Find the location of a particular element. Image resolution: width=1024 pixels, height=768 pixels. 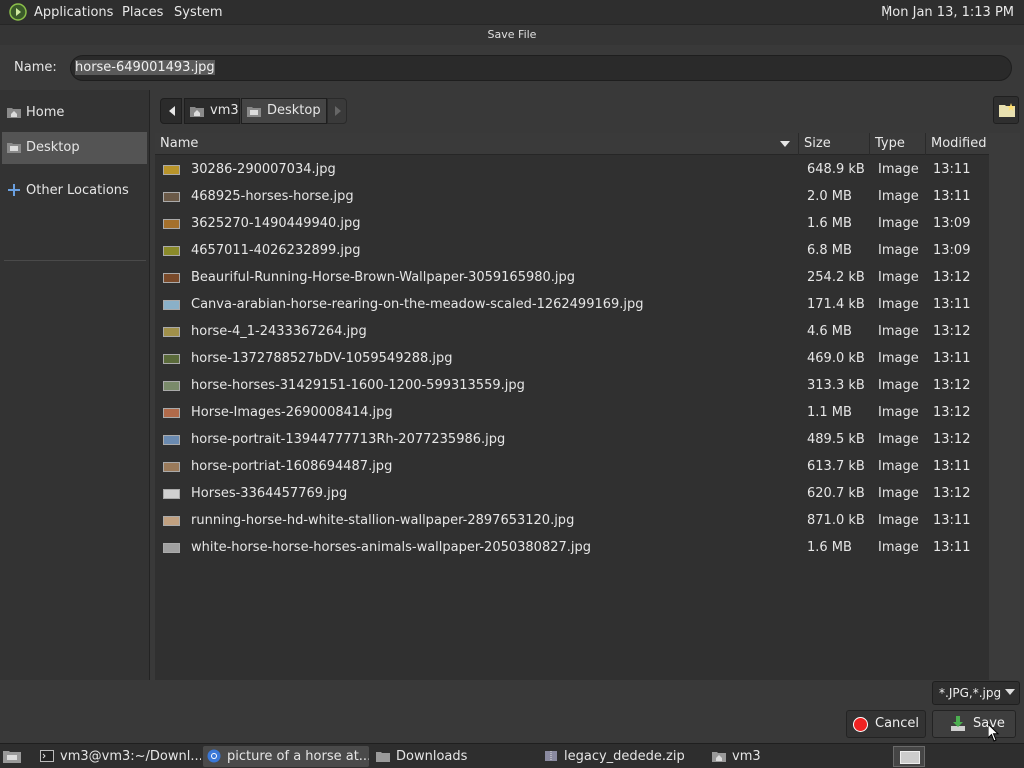

column-header-type: Type is located at coordinates (898, 144).